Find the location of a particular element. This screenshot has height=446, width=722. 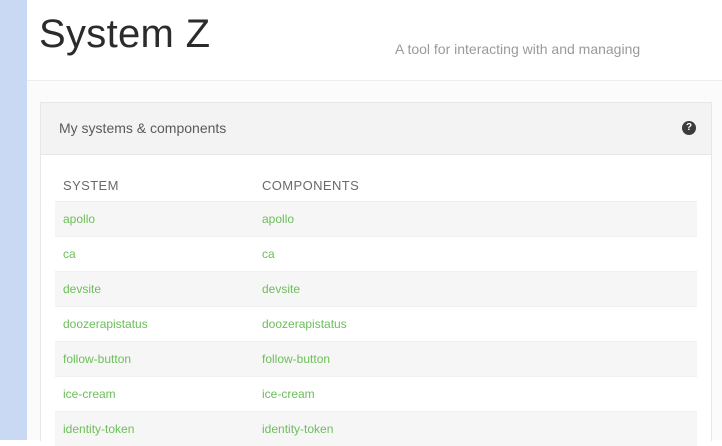

component-link: doozerapistatus is located at coordinates (304, 324).